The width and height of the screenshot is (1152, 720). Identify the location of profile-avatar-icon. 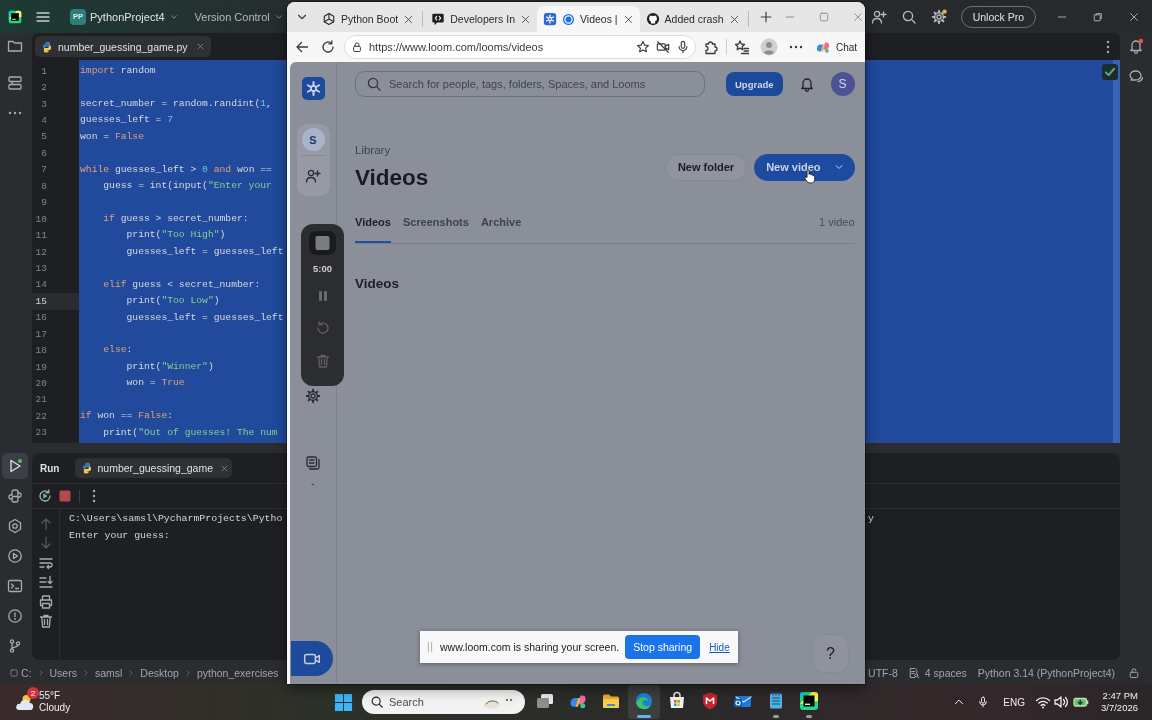
(769, 47).